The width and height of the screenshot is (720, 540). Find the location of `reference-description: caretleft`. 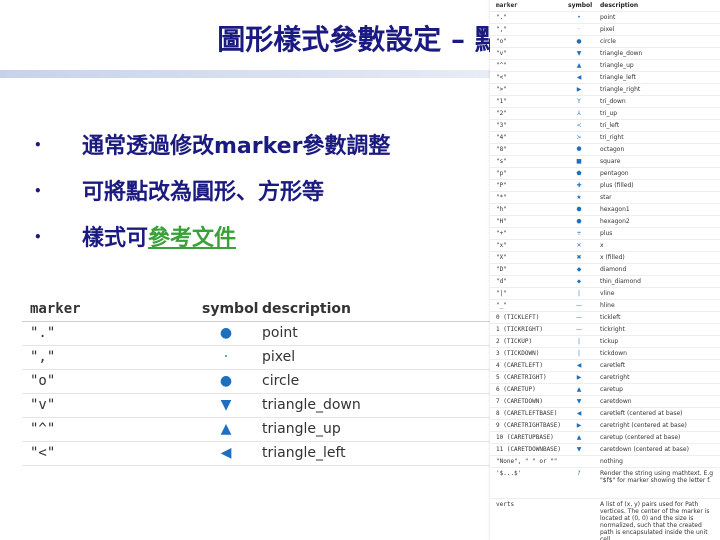

reference-description: caretleft is located at coordinates (613, 365).